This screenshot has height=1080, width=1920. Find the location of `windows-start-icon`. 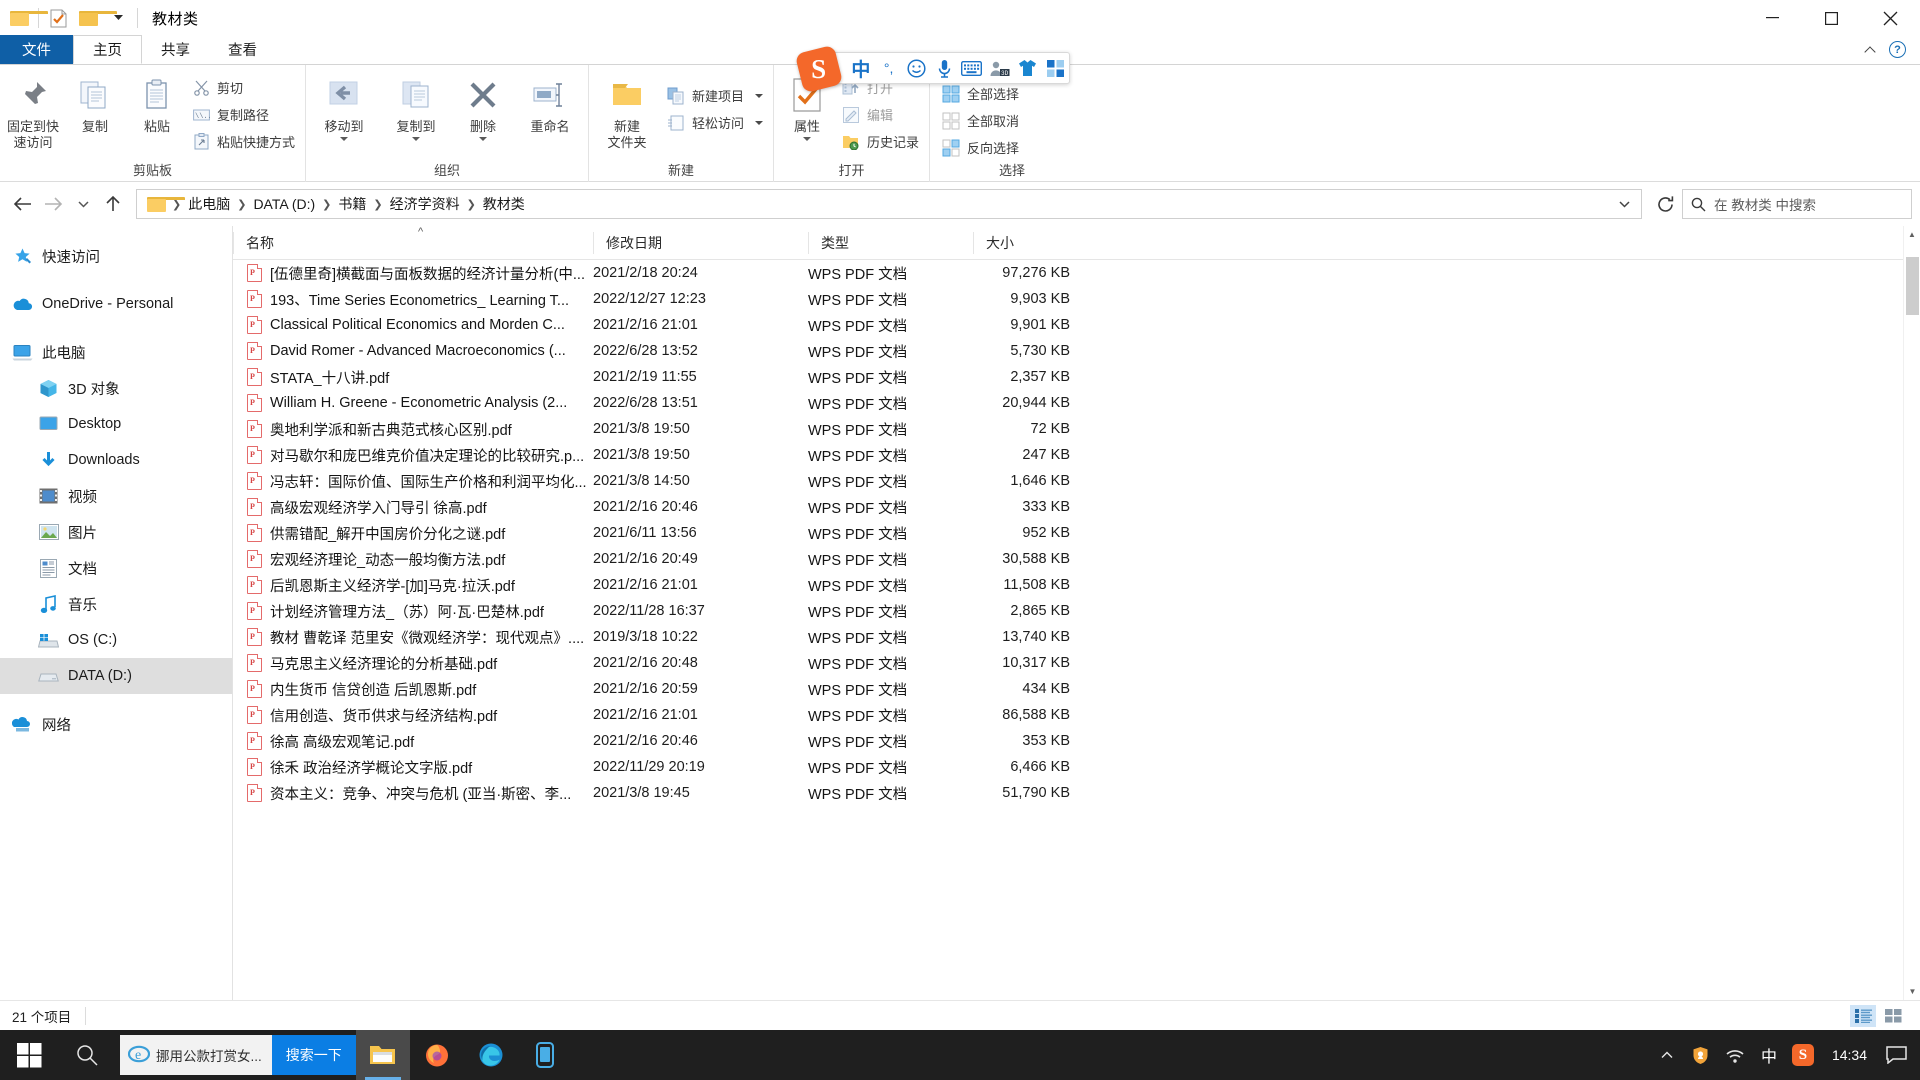

windows-start-icon is located at coordinates (29, 1055).